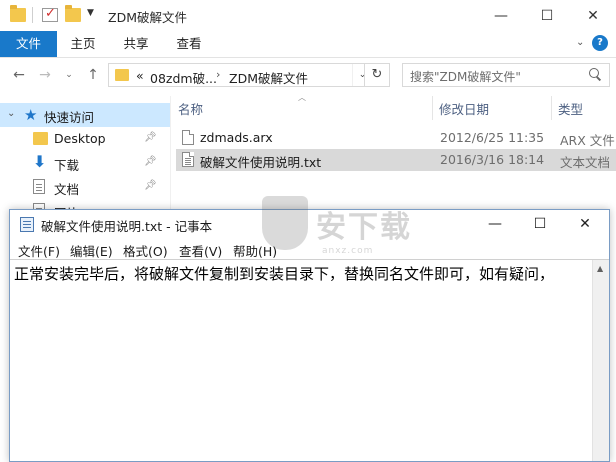  What do you see at coordinates (377, 75) in the screenshot?
I see `refresh-button: ↻` at bounding box center [377, 75].